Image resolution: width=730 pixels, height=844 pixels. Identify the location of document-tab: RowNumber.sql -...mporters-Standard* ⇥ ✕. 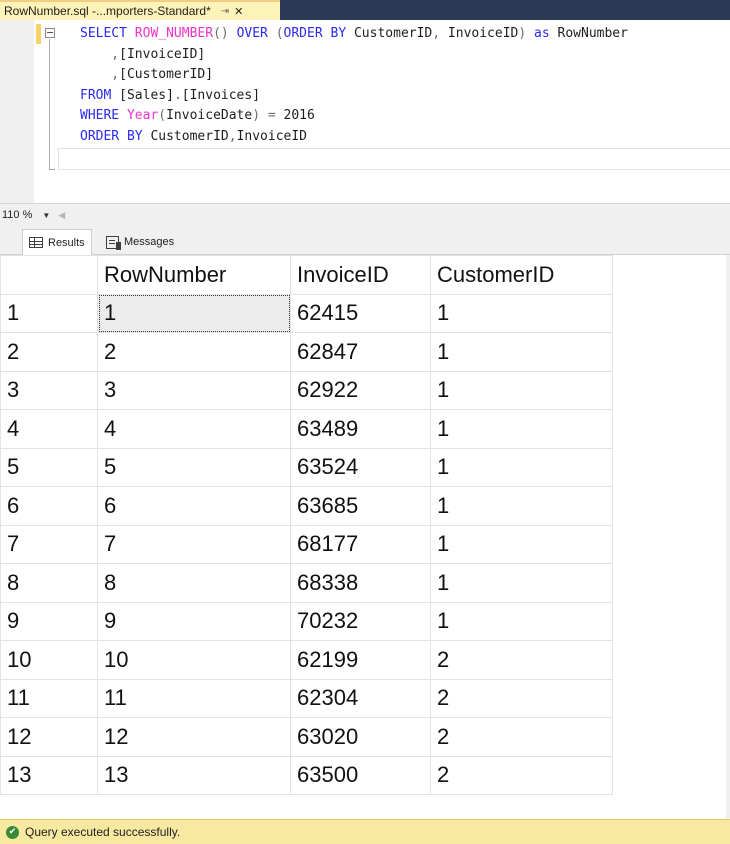
(140, 10).